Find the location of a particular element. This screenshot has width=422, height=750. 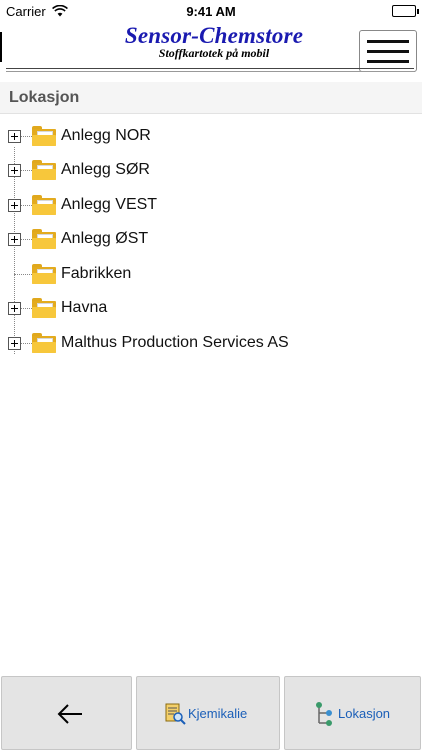

tree-hierarchy-icon is located at coordinates (324, 714).